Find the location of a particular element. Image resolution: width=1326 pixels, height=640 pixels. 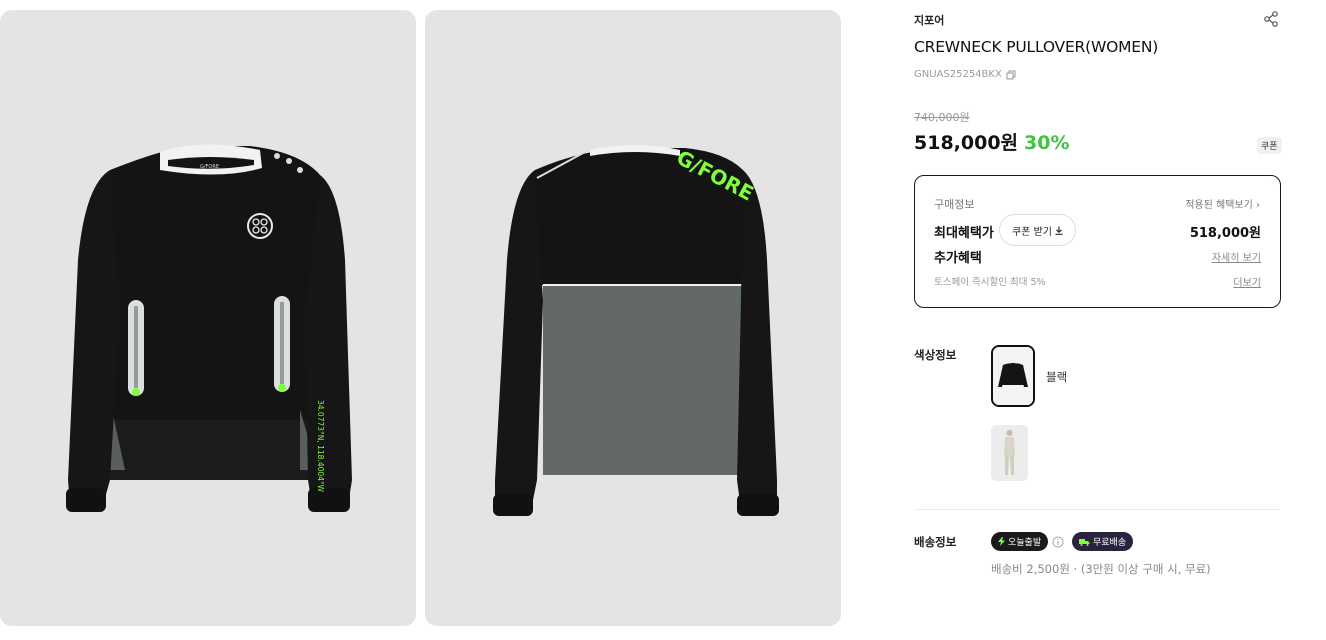

free-shipping-badge: 무료배송 is located at coordinates (1103, 541).